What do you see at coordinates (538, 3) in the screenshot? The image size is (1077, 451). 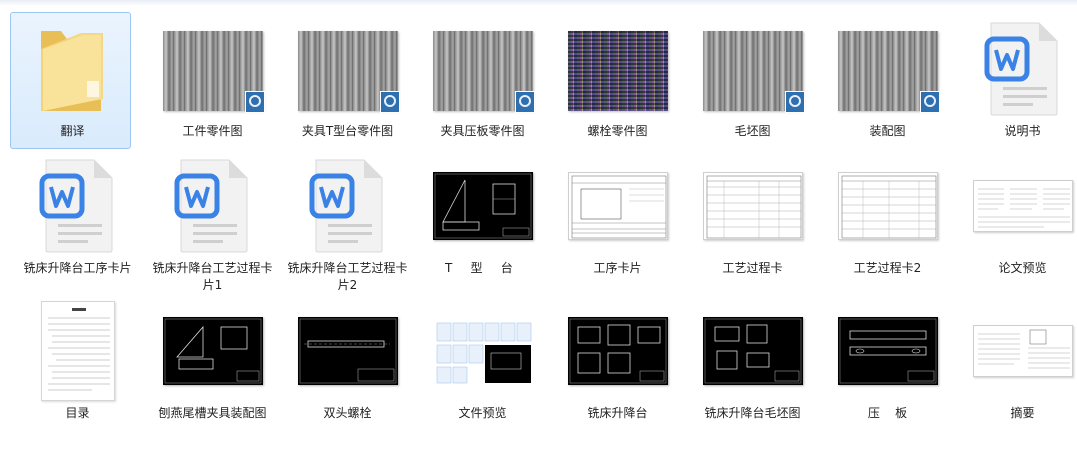 I see `window-top-edge` at bounding box center [538, 3].